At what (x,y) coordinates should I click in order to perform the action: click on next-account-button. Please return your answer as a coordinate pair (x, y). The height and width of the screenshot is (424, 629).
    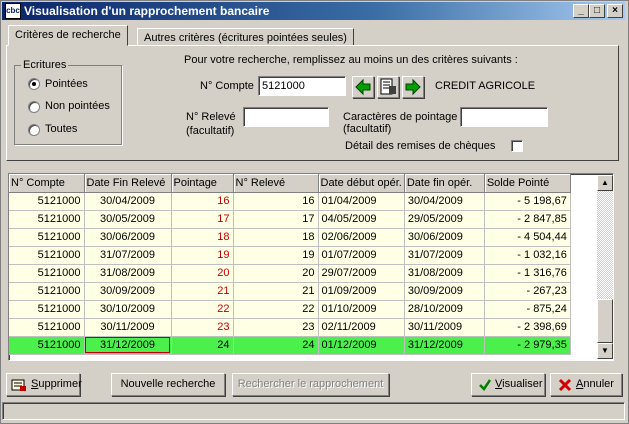
    Looking at the image, I should click on (413, 87).